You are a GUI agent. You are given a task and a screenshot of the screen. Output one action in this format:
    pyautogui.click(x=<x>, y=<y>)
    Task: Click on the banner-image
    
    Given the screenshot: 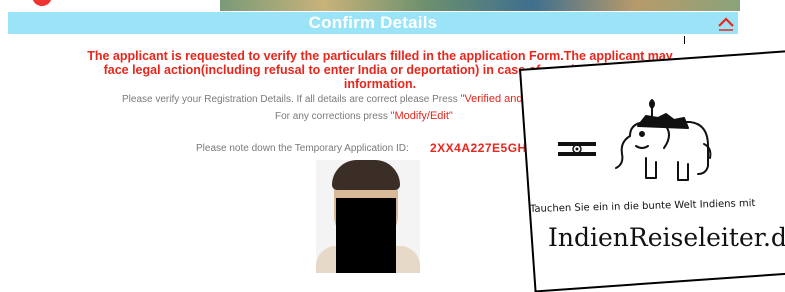 What is the action you would take?
    pyautogui.click(x=480, y=5)
    